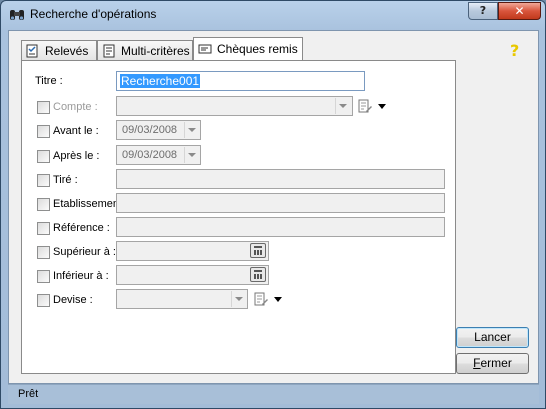  Describe the element at coordinates (67, 50) in the screenshot. I see `tab-releves-label: Relevés` at that location.